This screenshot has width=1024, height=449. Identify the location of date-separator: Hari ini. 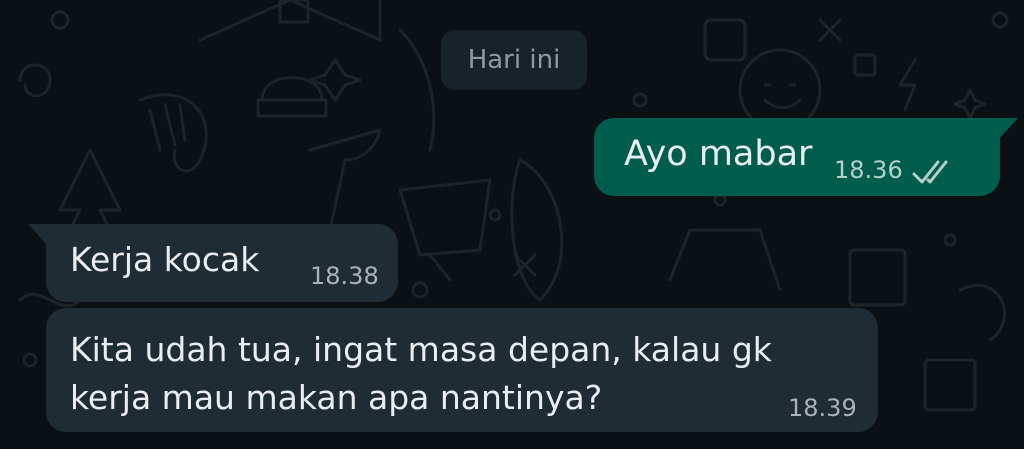
(514, 60).